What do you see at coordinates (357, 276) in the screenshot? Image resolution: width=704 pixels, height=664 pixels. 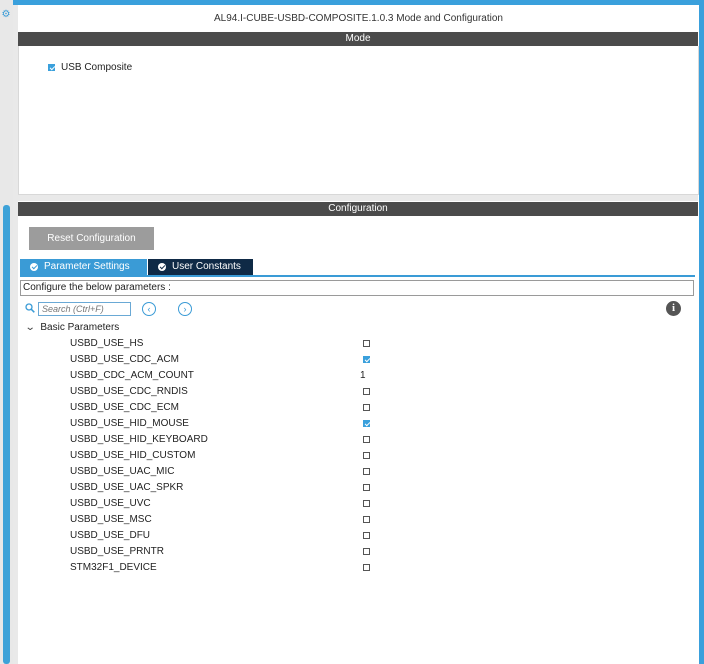 I see `tab-underline` at bounding box center [357, 276].